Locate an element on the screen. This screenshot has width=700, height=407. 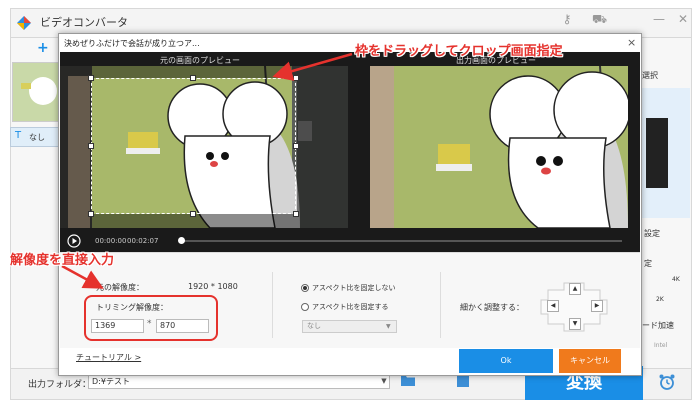
output-folder-input: D:¥テスト is located at coordinates (239, 381).